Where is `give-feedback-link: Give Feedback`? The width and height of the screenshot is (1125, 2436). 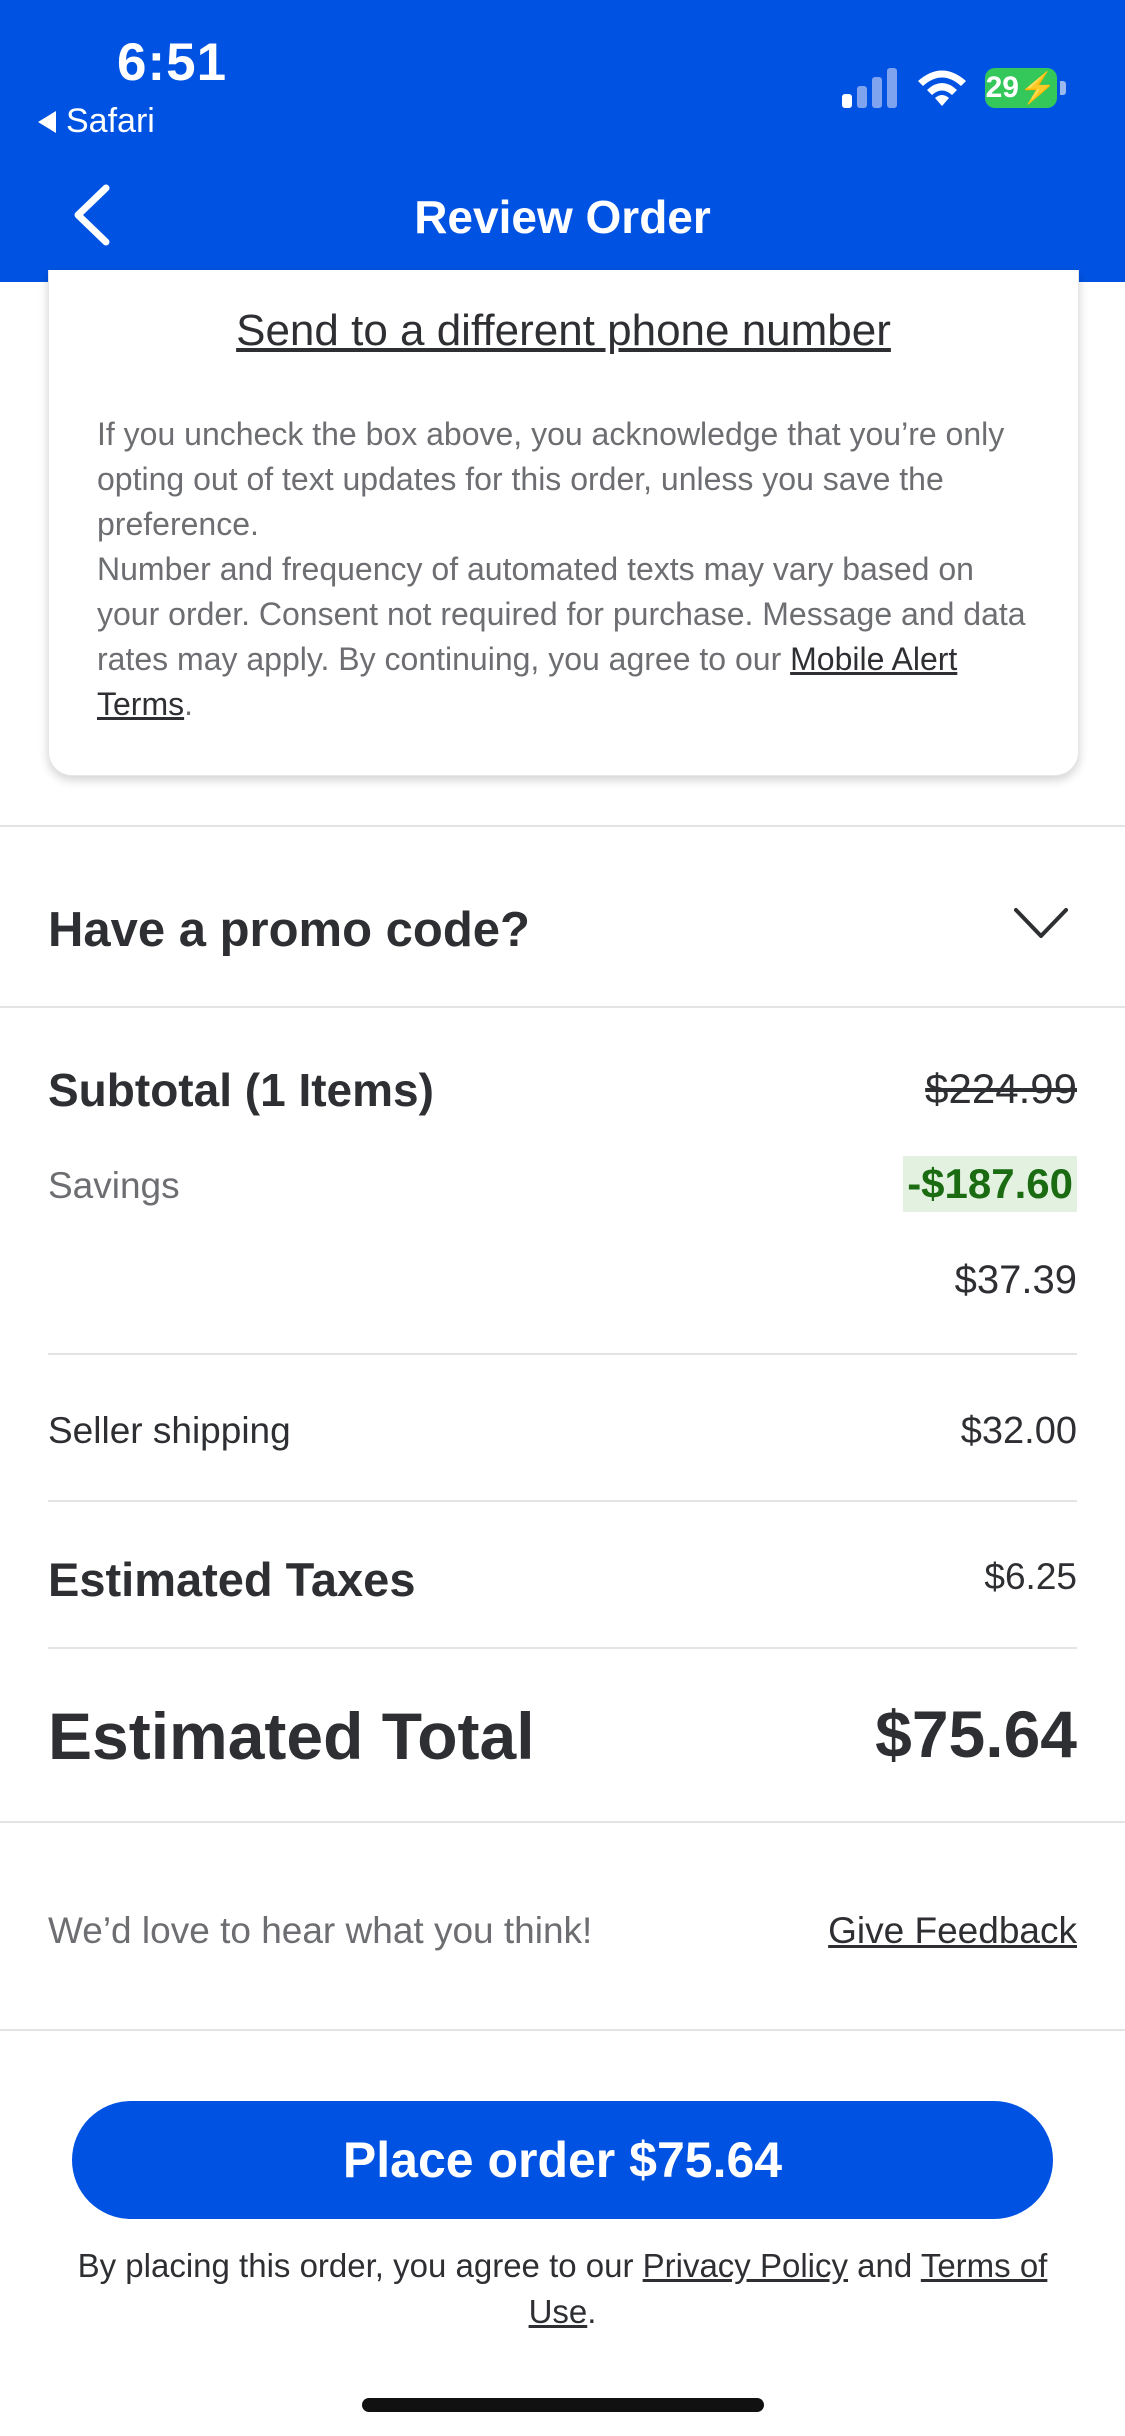 give-feedback-link: Give Feedback is located at coordinates (952, 1931).